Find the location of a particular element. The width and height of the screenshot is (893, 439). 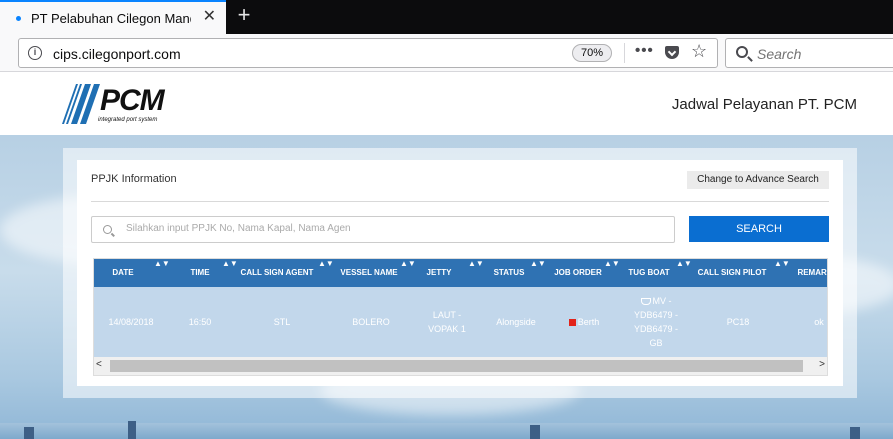

browser-search-box: Search is located at coordinates (809, 53).